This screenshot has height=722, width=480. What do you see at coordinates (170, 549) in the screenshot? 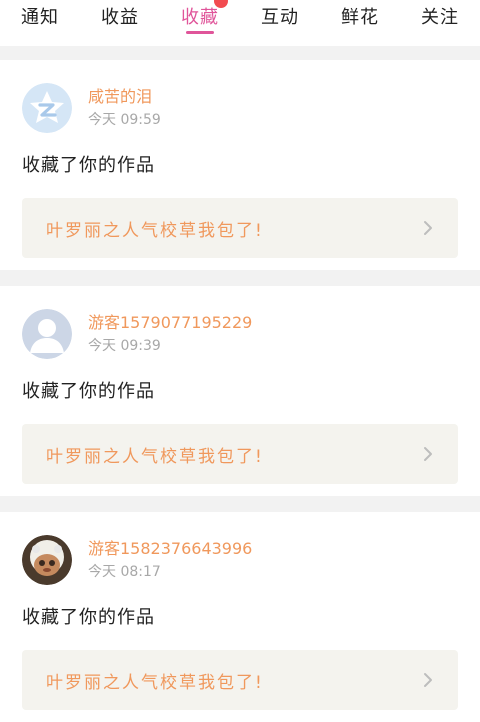
I see `user-name: 游客1582376643996` at bounding box center [170, 549].